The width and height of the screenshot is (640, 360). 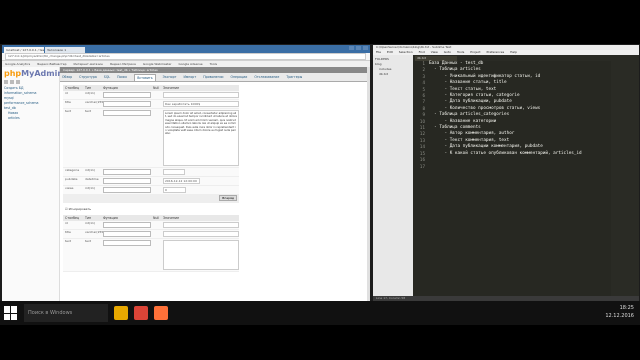 What do you see at coordinates (378, 52) in the screenshot?
I see `menu-item: File` at bounding box center [378, 52].